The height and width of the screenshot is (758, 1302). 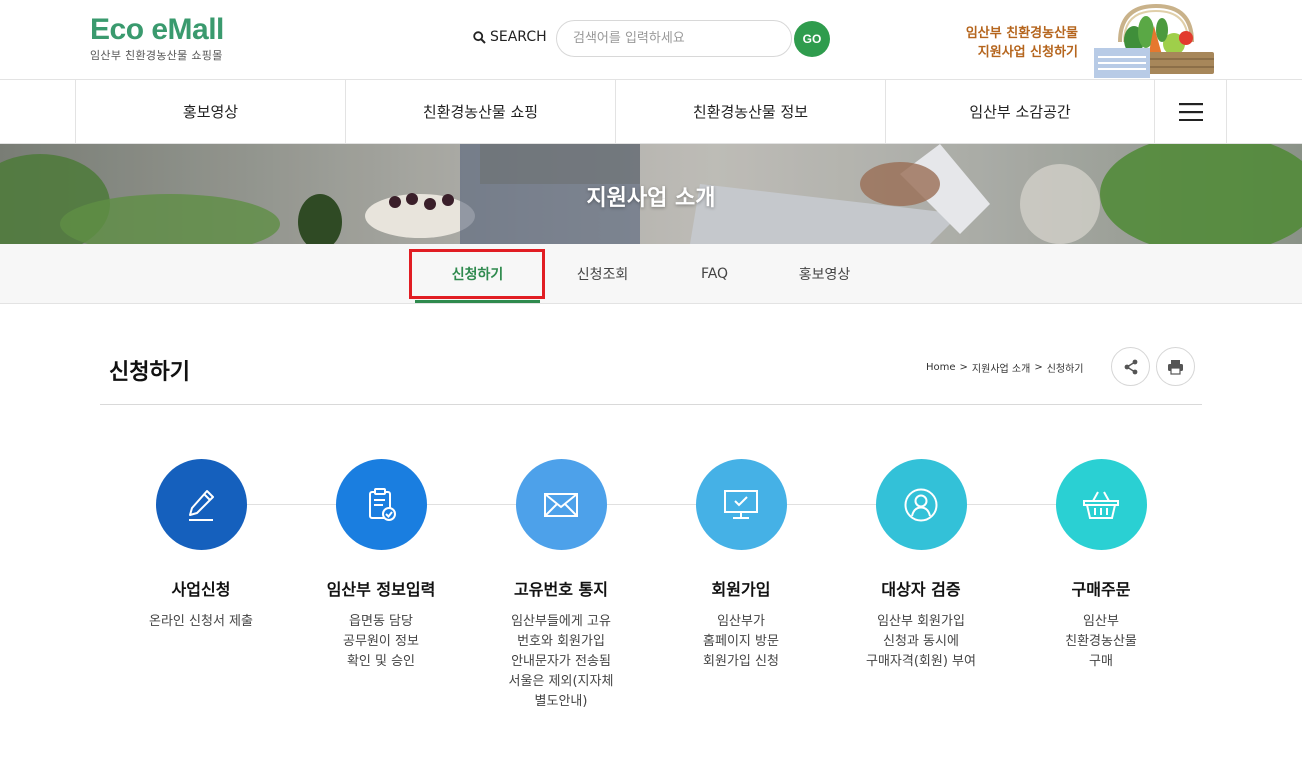 I want to click on print-button, so click(x=1175, y=366).